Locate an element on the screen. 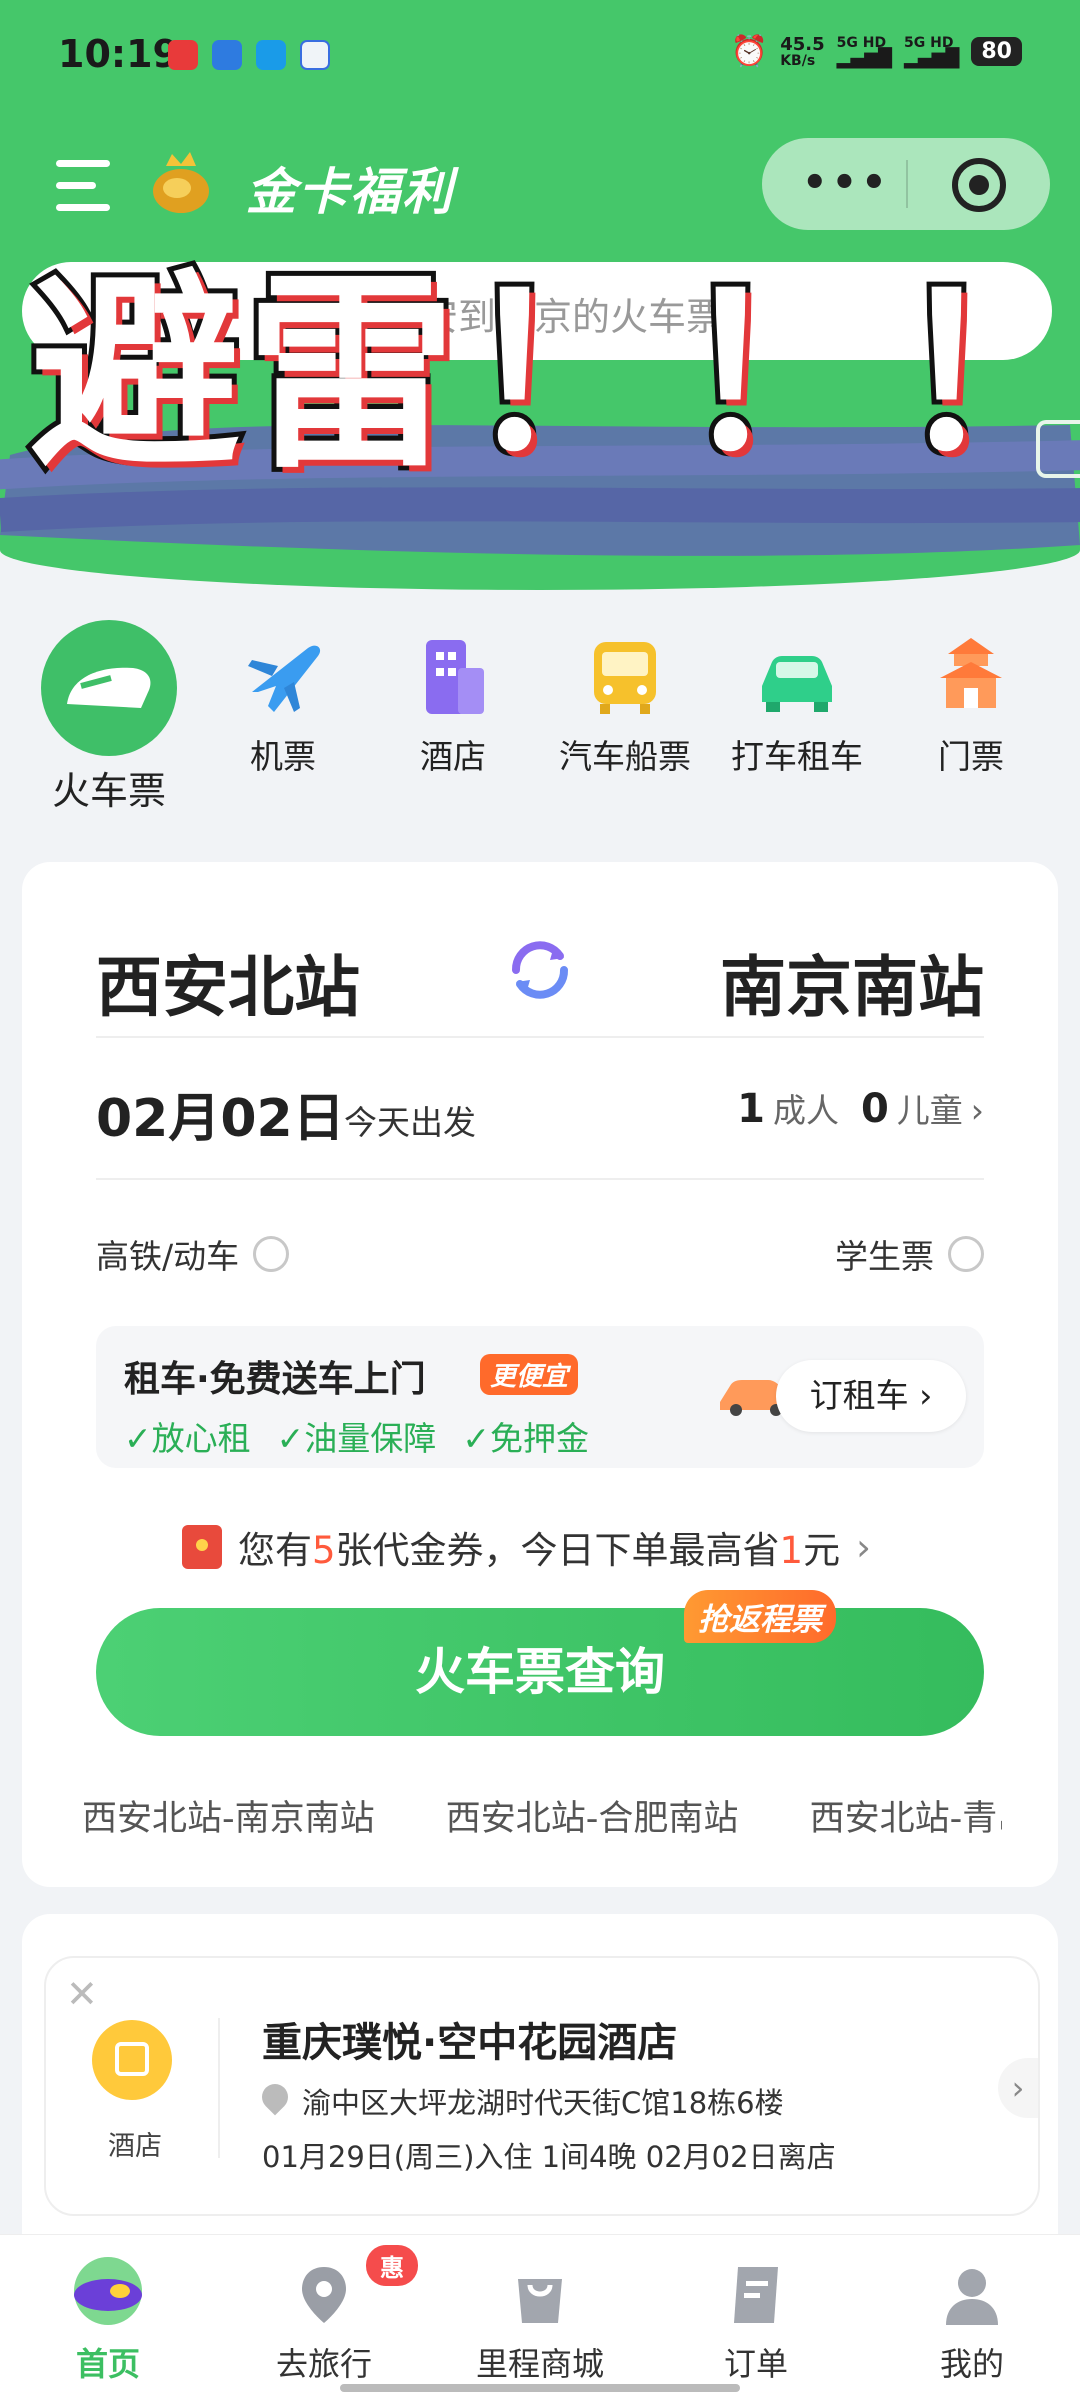  tab-mall: 里程商城 is located at coordinates (540, 2310).